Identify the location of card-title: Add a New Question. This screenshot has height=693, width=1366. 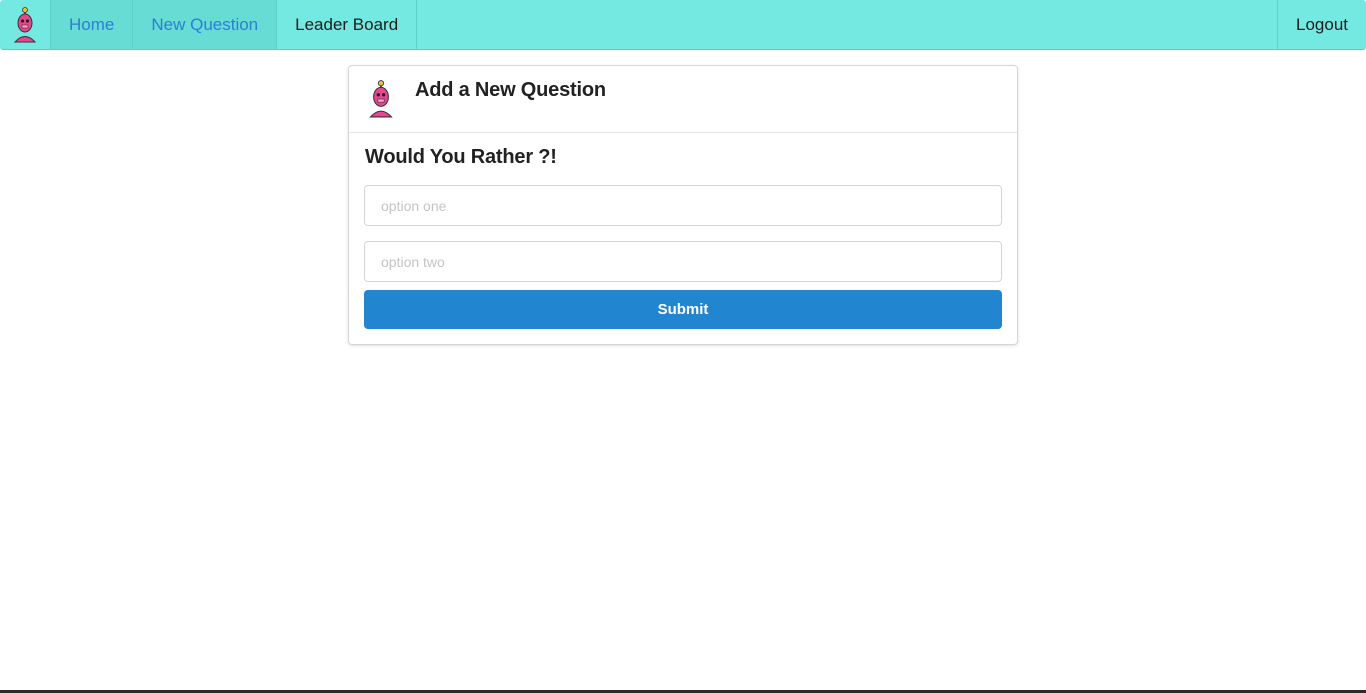
(510, 90).